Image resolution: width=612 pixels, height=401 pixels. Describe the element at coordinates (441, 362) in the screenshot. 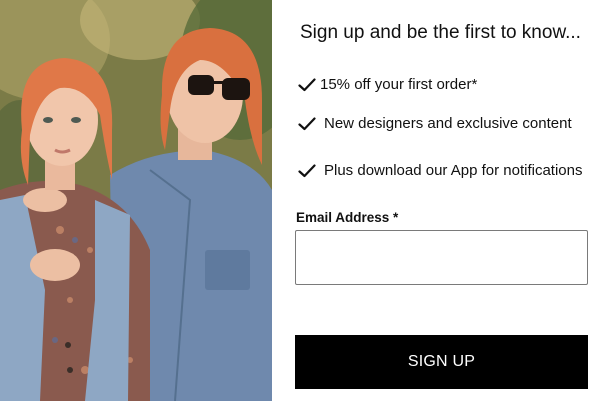

I see `sign-up-button: SIGN UP` at that location.